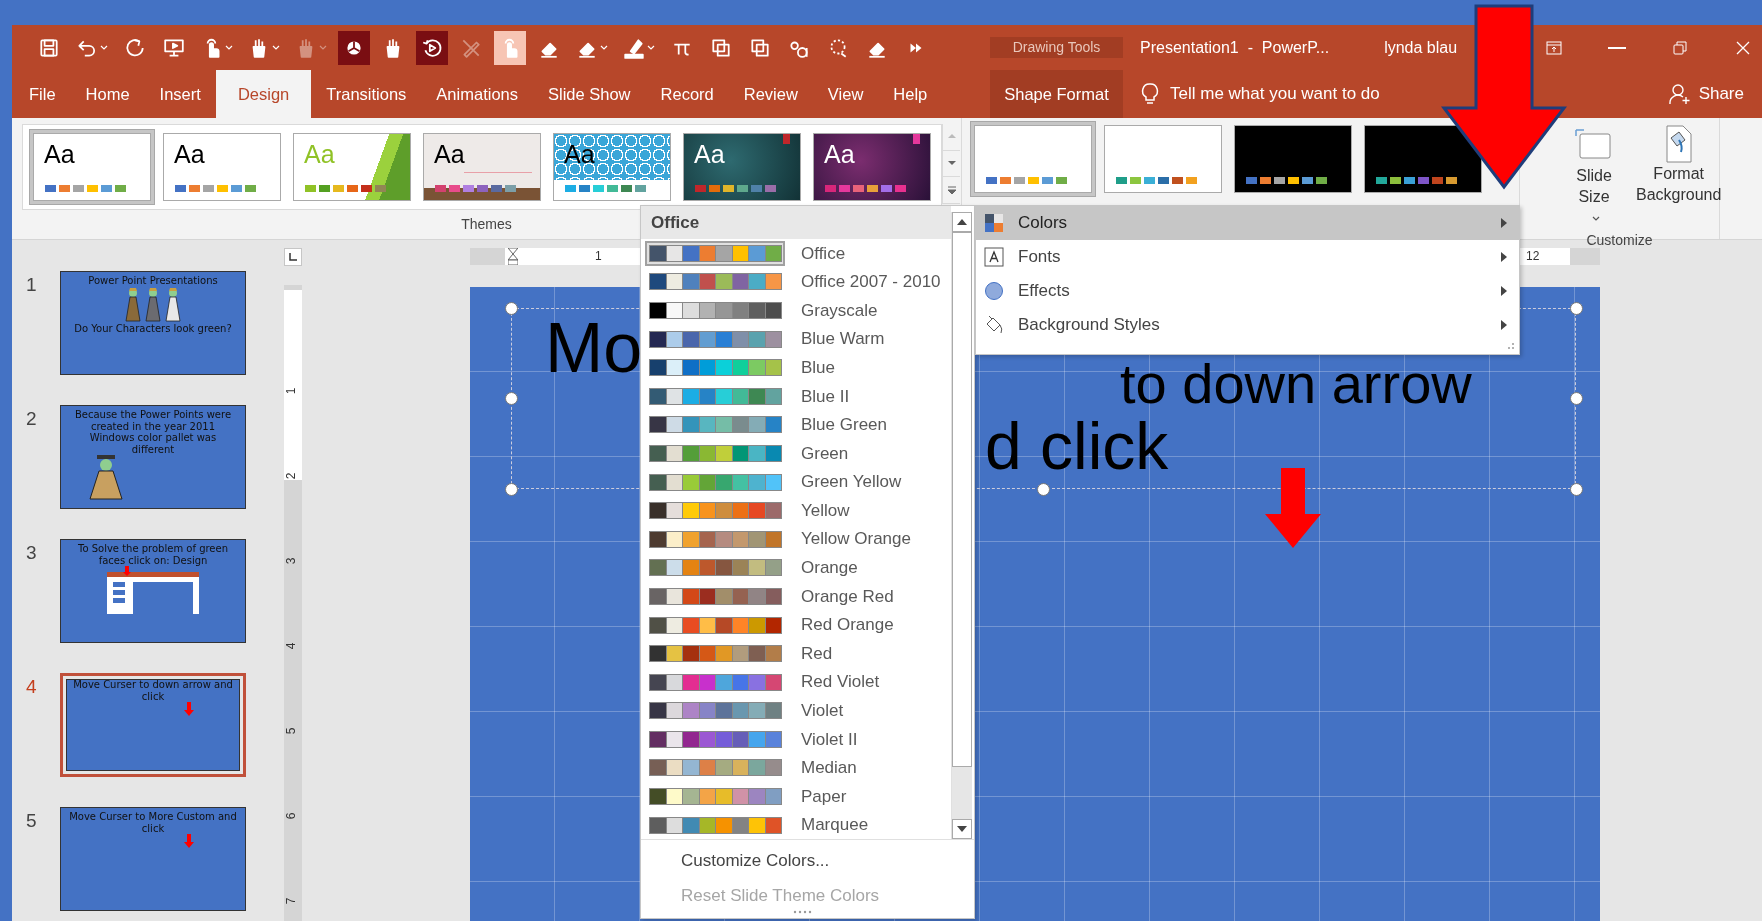 This screenshot has height=921, width=1762. What do you see at coordinates (1077, 446) in the screenshot?
I see `slide-title-text: d click` at bounding box center [1077, 446].